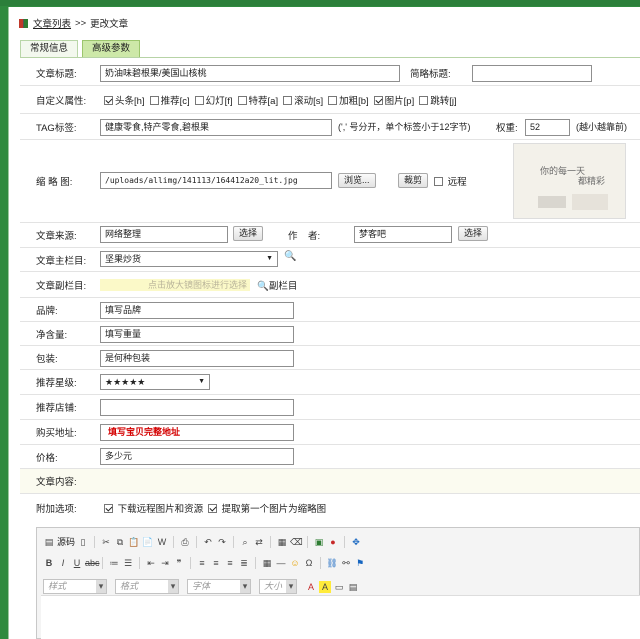 Image resolution: width=640 pixels, height=639 pixels. What do you see at coordinates (197, 407) in the screenshot?
I see `shop-input` at bounding box center [197, 407].